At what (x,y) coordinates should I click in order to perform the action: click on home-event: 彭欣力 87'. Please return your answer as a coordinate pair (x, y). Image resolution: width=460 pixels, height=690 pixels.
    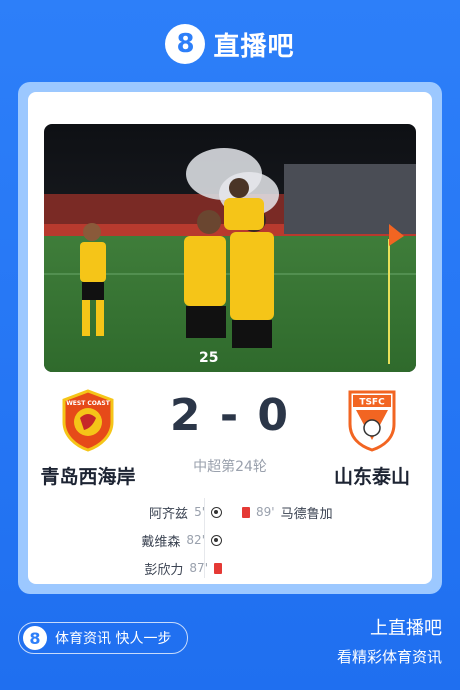
    Looking at the image, I should click on (183, 568).